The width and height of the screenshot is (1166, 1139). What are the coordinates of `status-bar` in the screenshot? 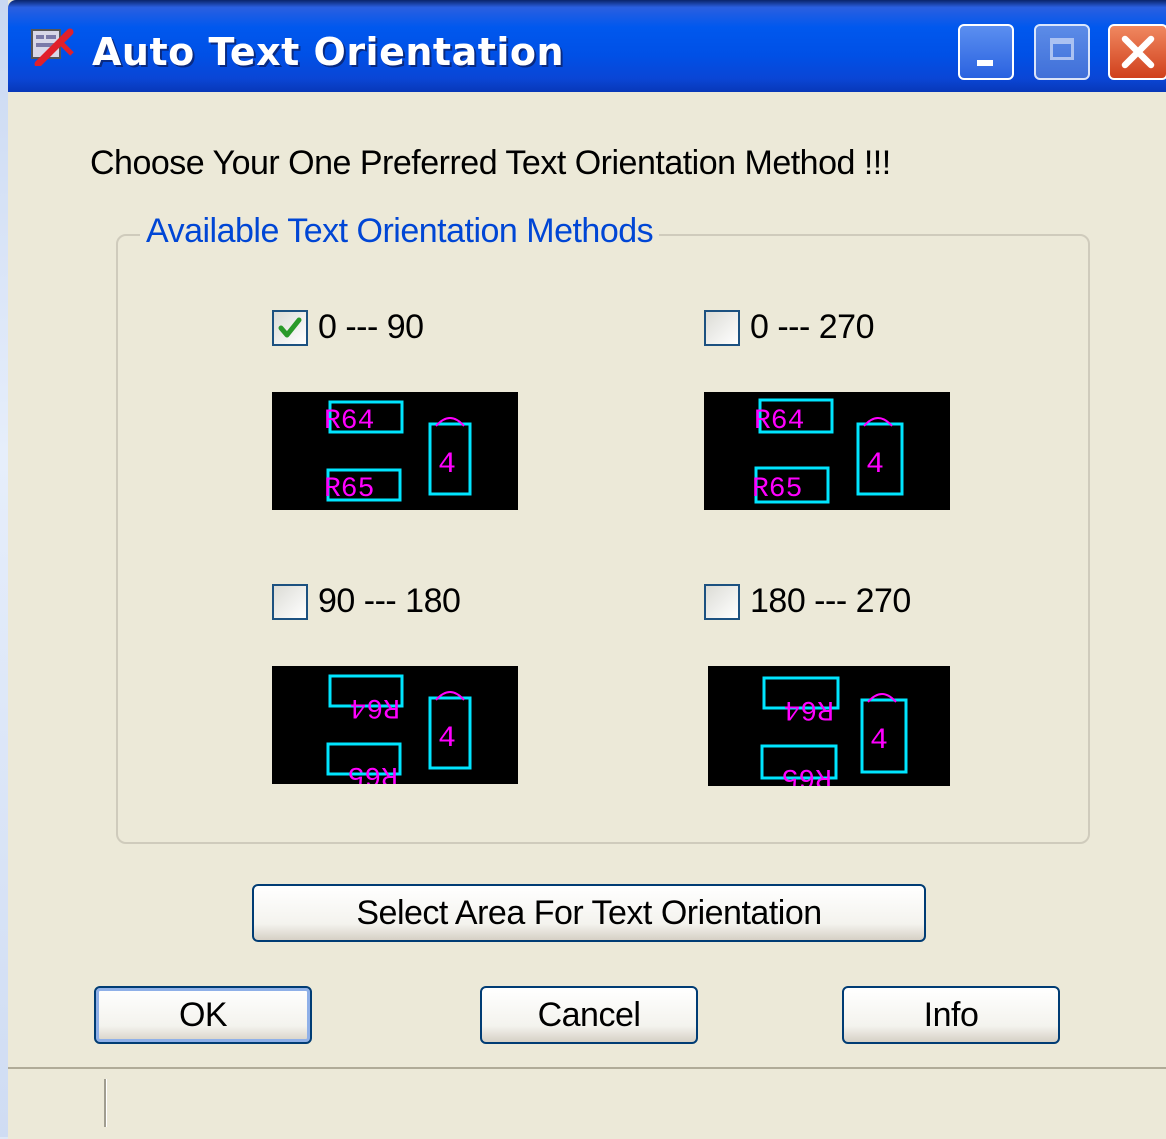 It's located at (587, 1103).